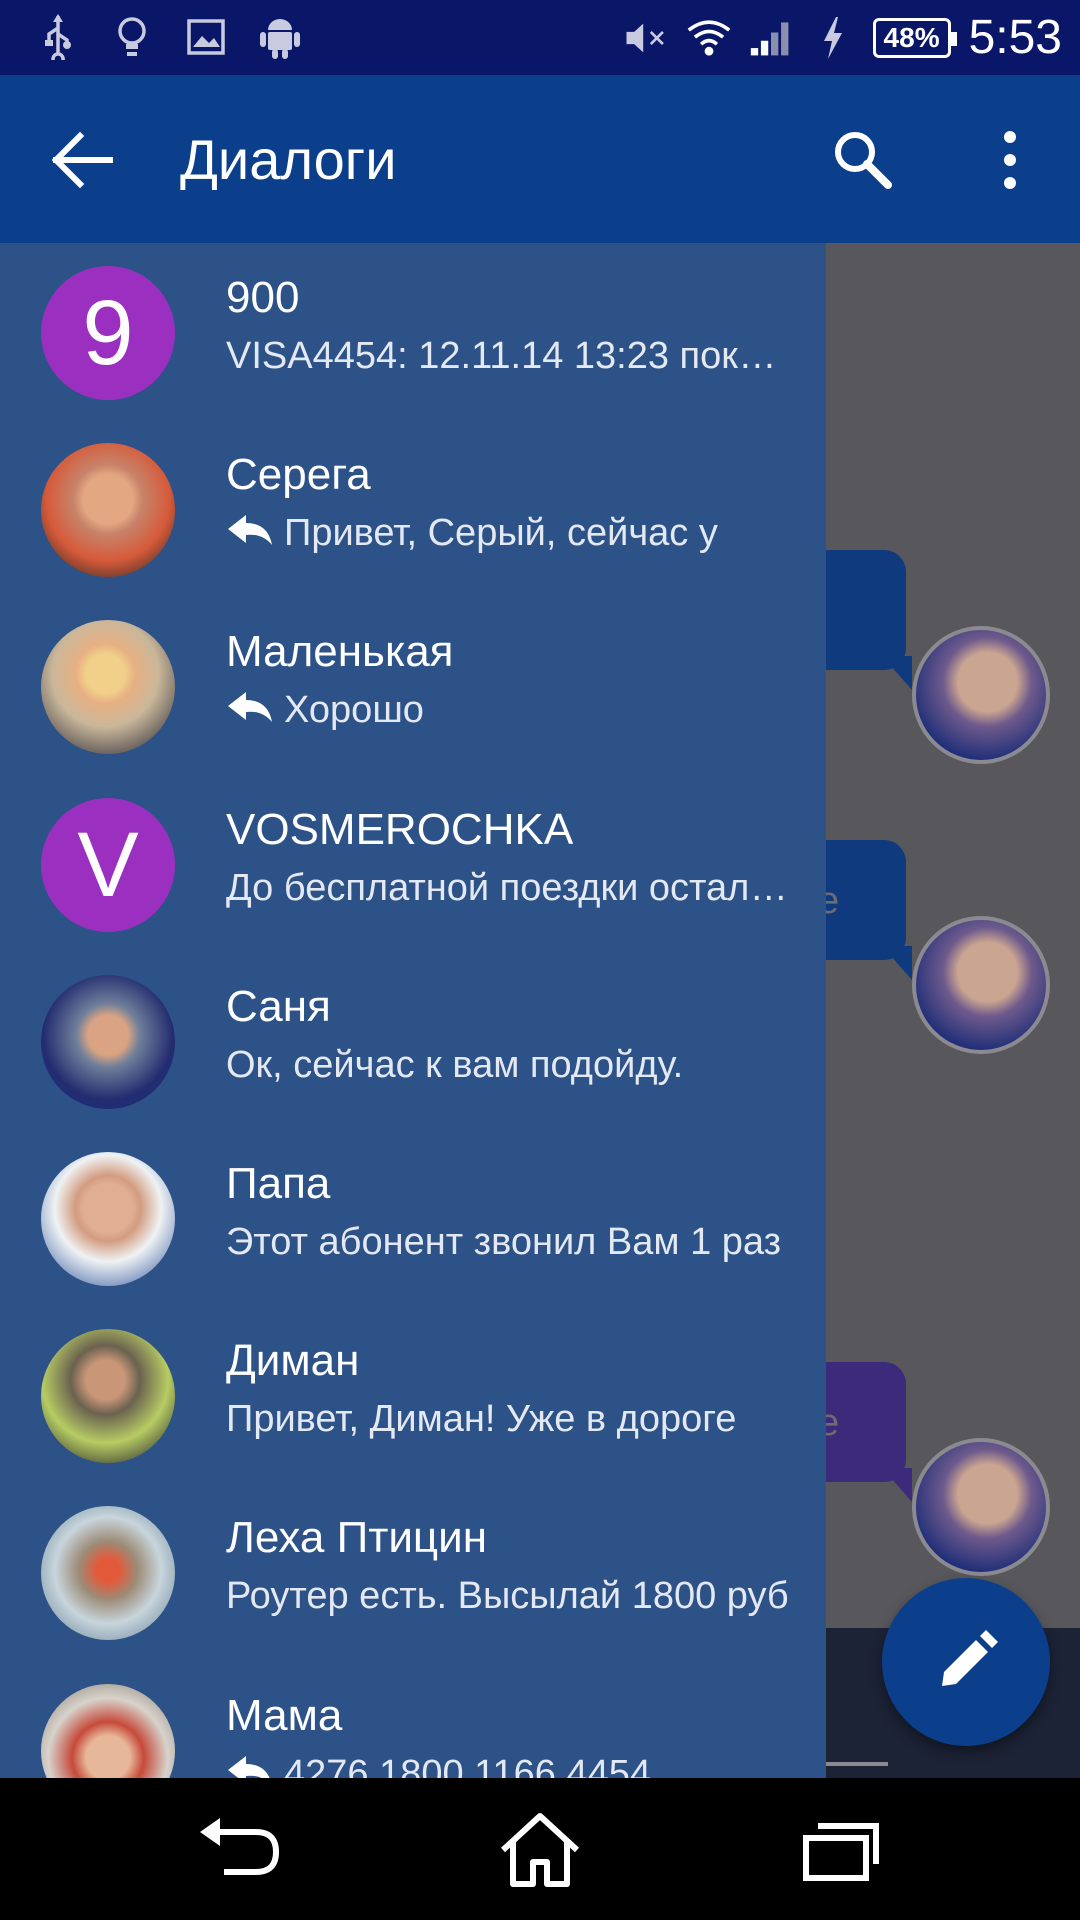 This screenshot has width=1080, height=1920. I want to click on dialog-preview: 4276 1800 1166 4454, so click(509, 1765).